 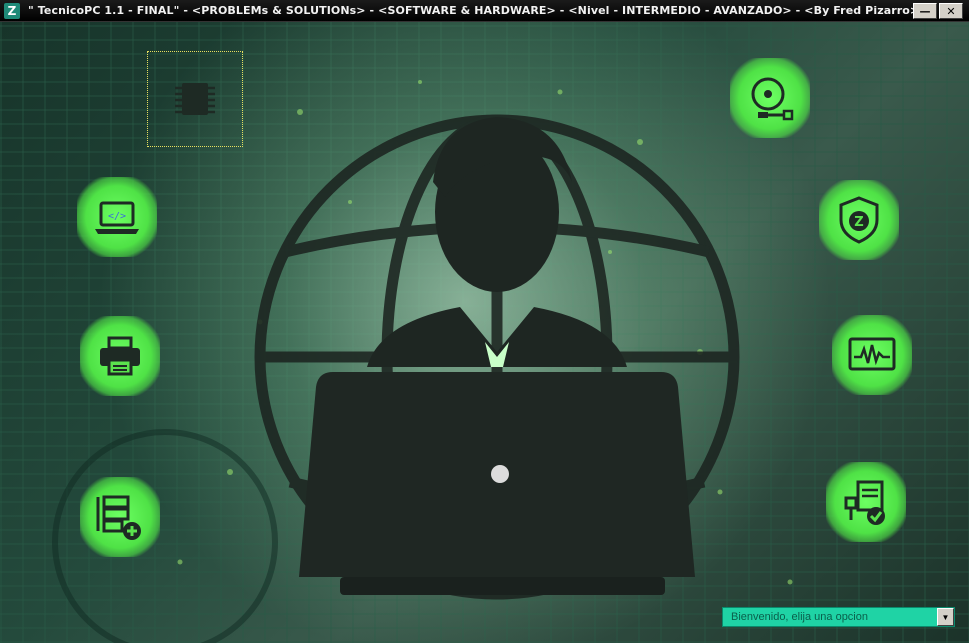 I want to click on printer-button, so click(x=120, y=356).